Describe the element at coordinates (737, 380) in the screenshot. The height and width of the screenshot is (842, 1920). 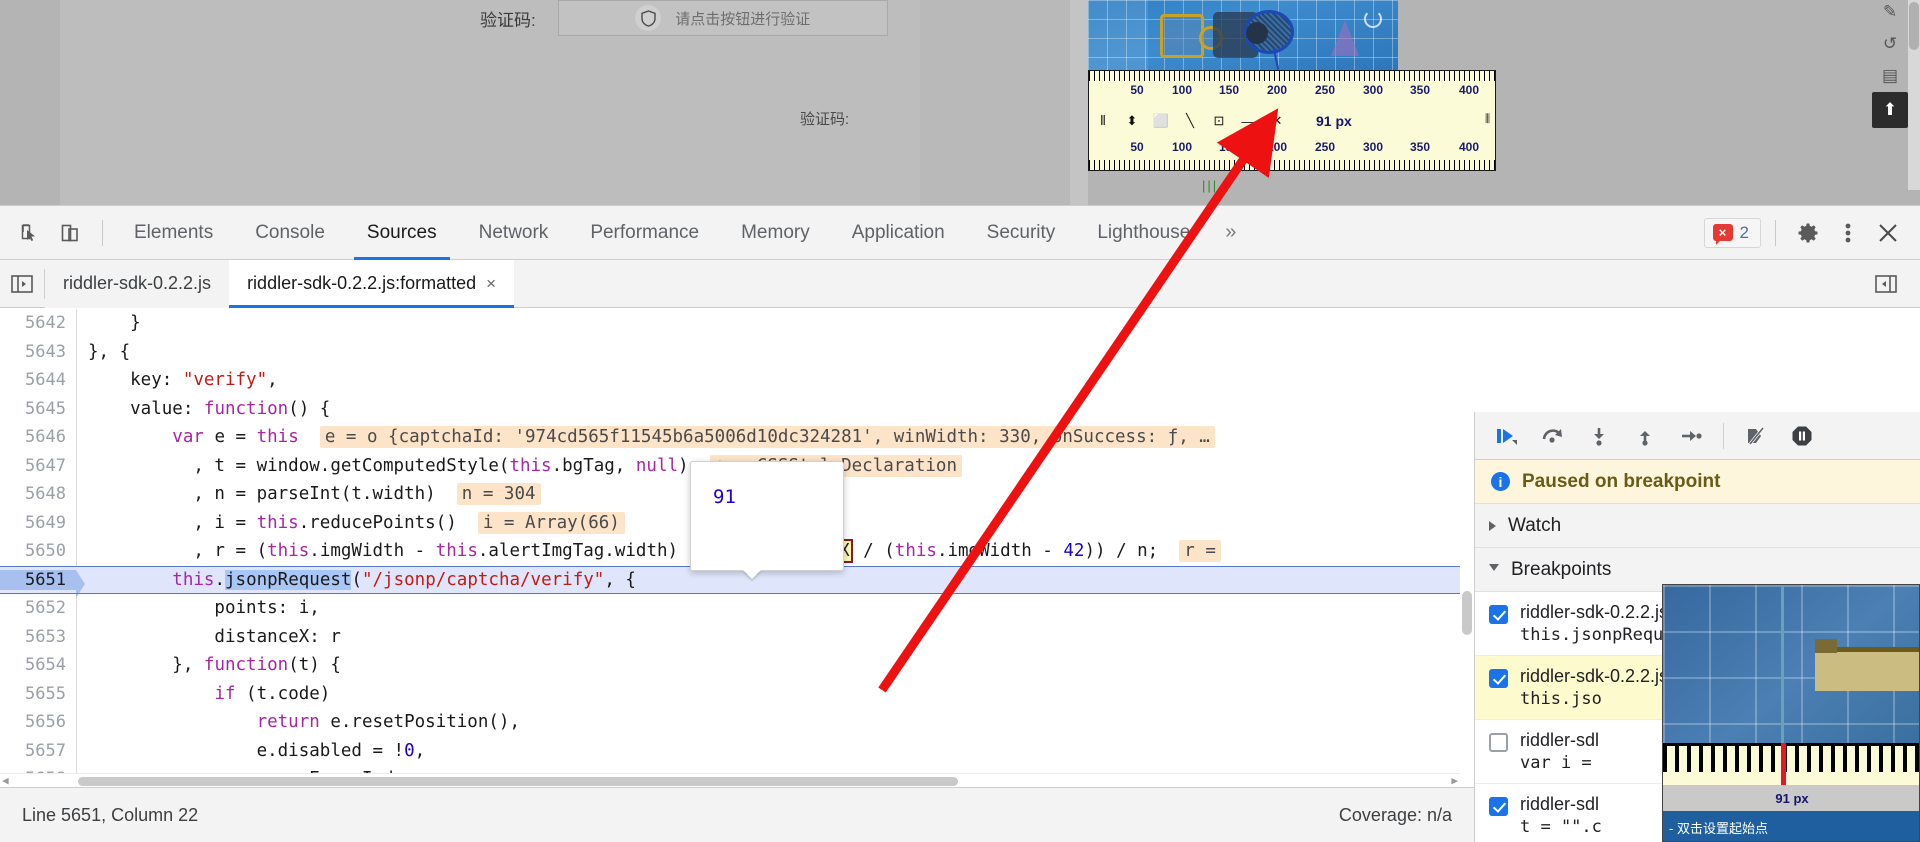
I see `code-line: 5644 key: "verify",` at that location.